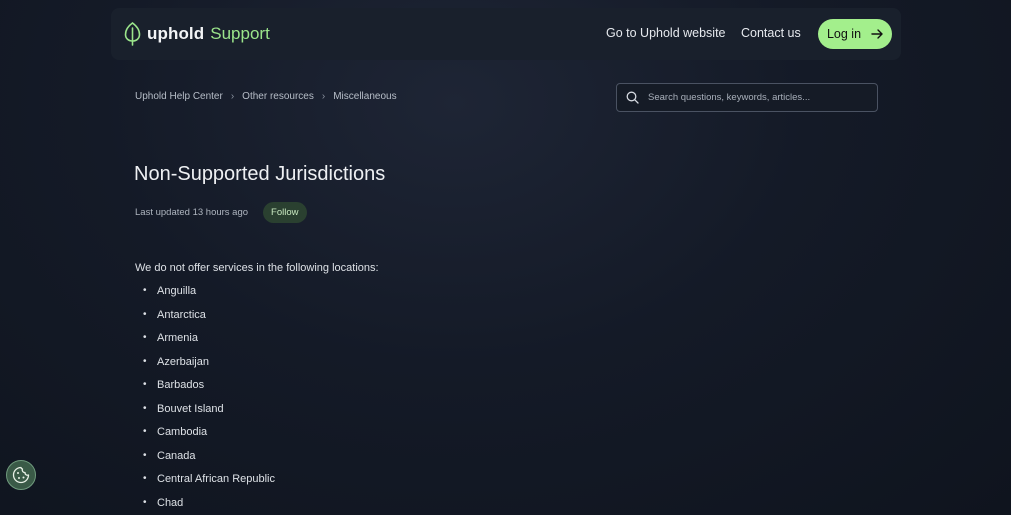  I want to click on list-item: • Armenia, so click(209, 344).